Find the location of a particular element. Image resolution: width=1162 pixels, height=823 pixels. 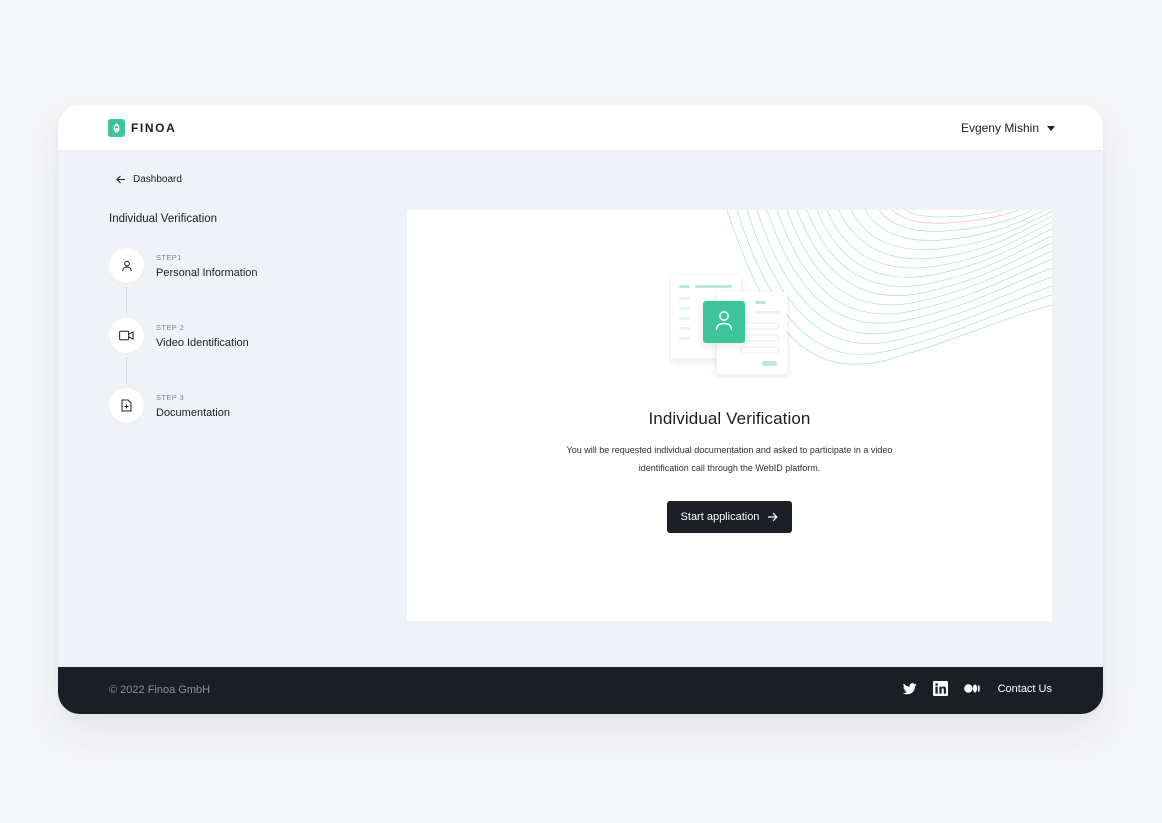

sidebar-title: Individual Verification is located at coordinates (163, 219).